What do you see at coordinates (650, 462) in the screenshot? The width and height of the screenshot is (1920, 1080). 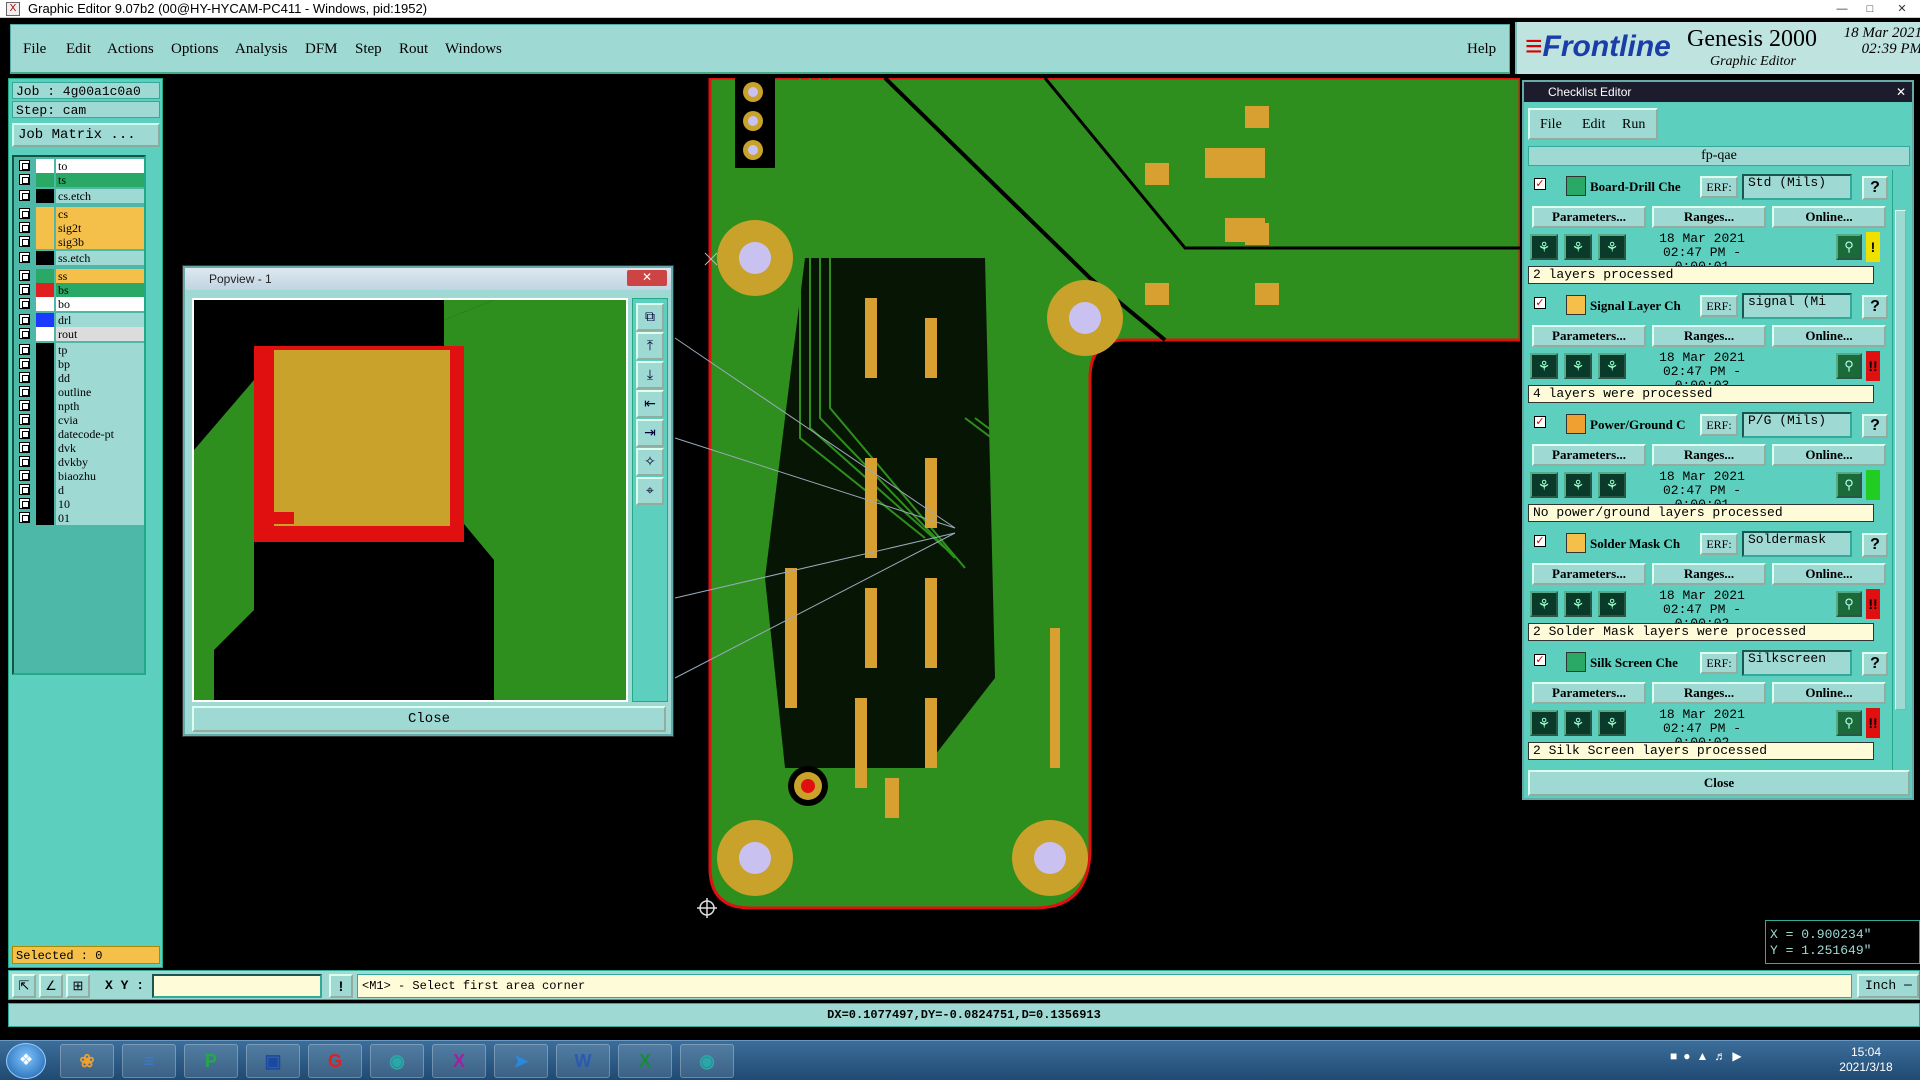 I see `fit-icon: ✧` at bounding box center [650, 462].